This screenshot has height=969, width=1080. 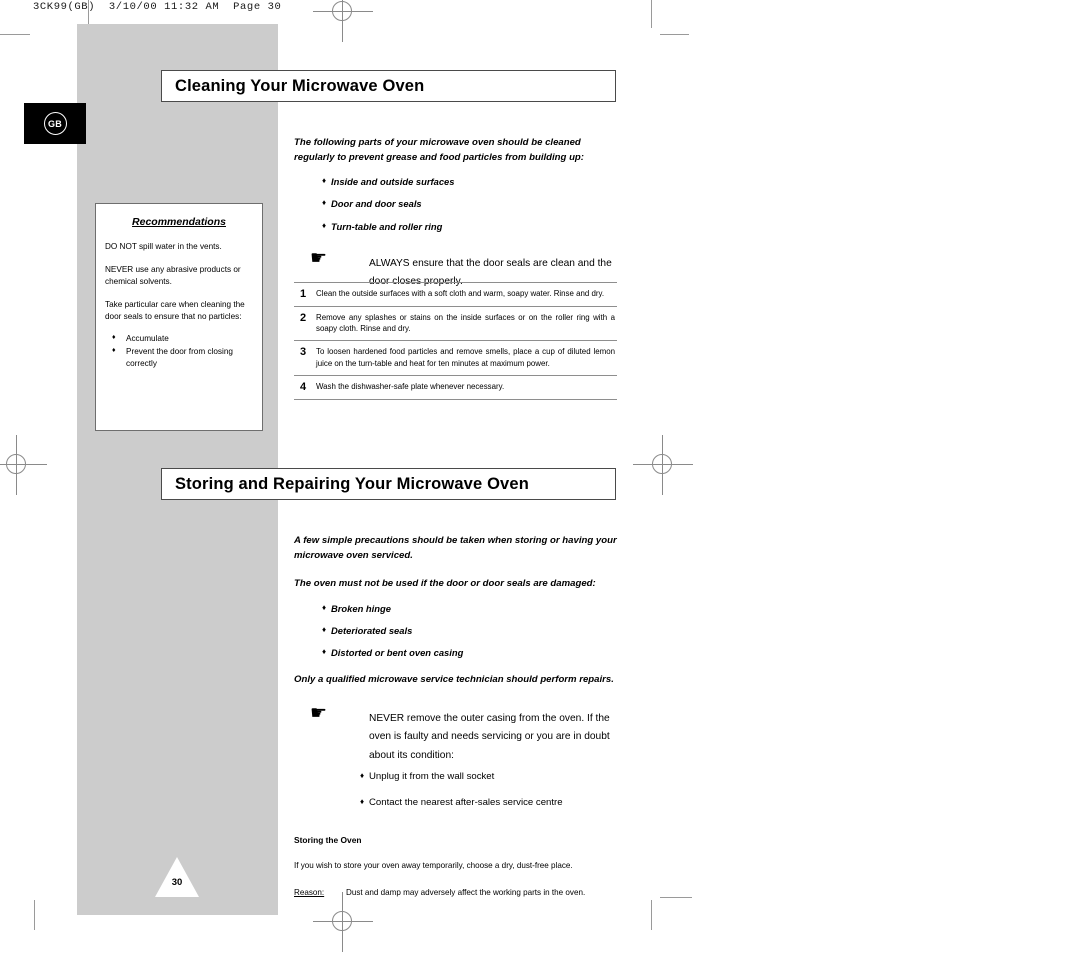 I want to click on language-badge: GB, so click(x=55, y=123).